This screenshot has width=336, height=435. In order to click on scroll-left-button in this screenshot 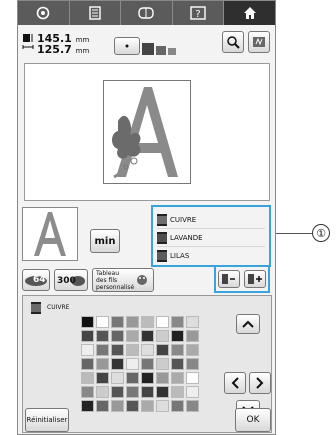, I will do `click(235, 383)`.